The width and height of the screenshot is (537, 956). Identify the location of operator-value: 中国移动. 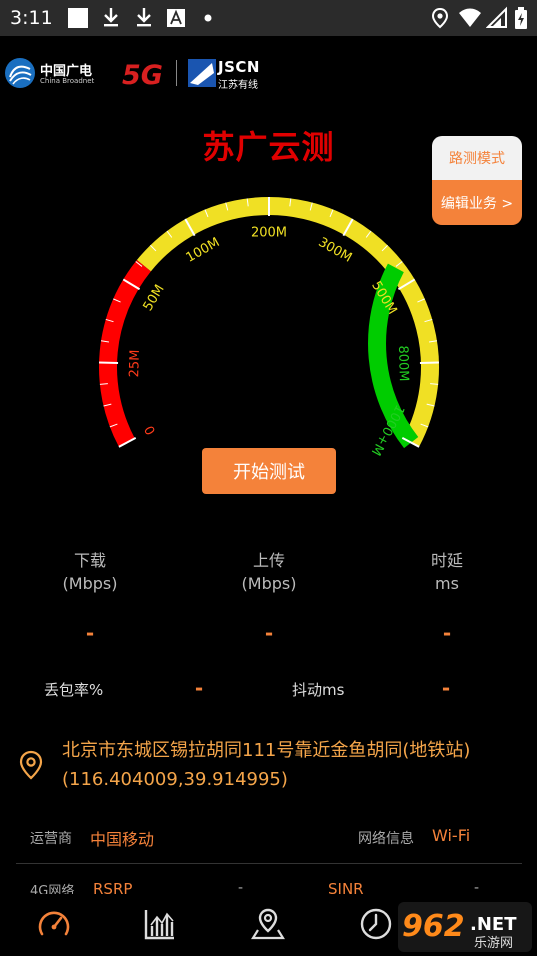
(122, 839).